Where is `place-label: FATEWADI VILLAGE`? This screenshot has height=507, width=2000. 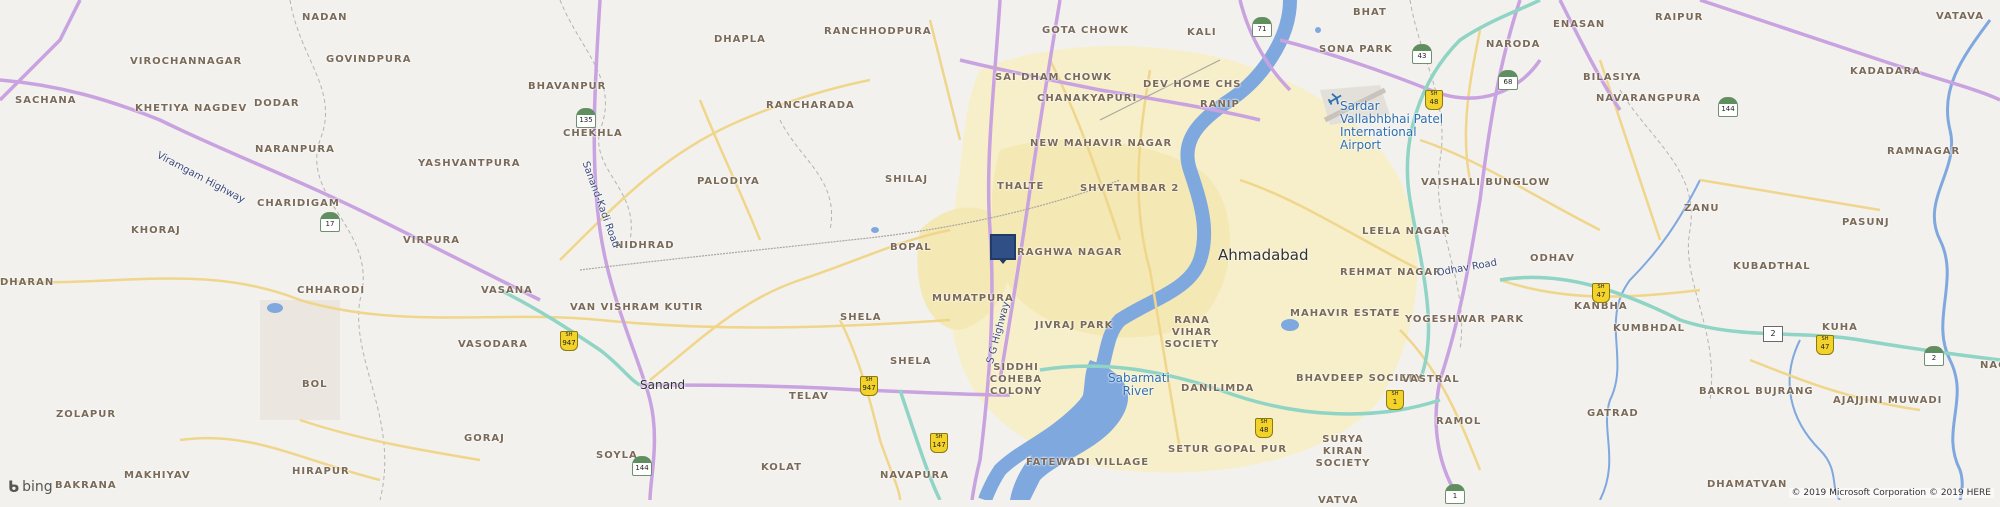 place-label: FATEWADI VILLAGE is located at coordinates (1088, 462).